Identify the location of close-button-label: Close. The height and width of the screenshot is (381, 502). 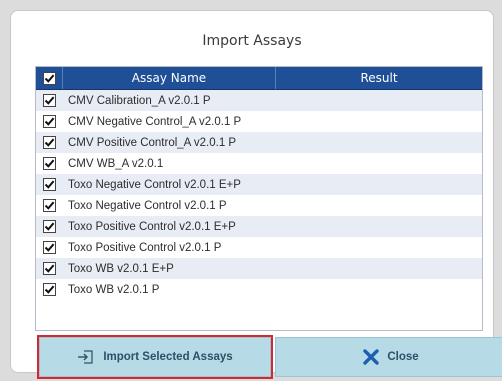
(403, 357).